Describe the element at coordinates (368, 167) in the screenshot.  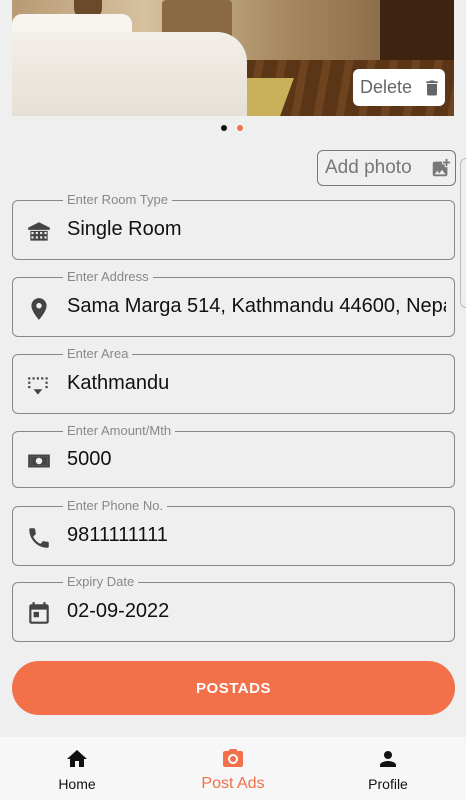
I see `add-photo-label: Add photo` at that location.